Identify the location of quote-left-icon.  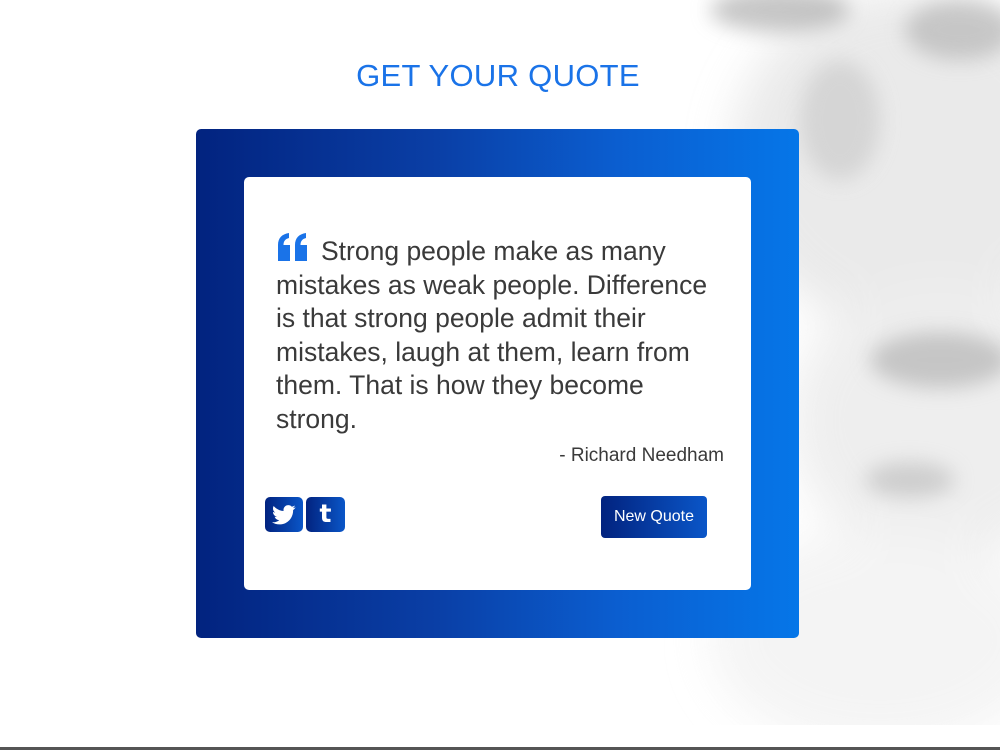
(292, 247).